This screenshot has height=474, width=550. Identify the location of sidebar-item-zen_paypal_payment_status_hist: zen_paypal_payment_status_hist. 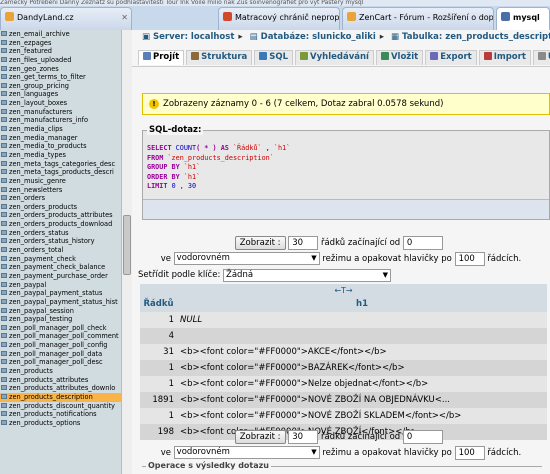
(60, 302).